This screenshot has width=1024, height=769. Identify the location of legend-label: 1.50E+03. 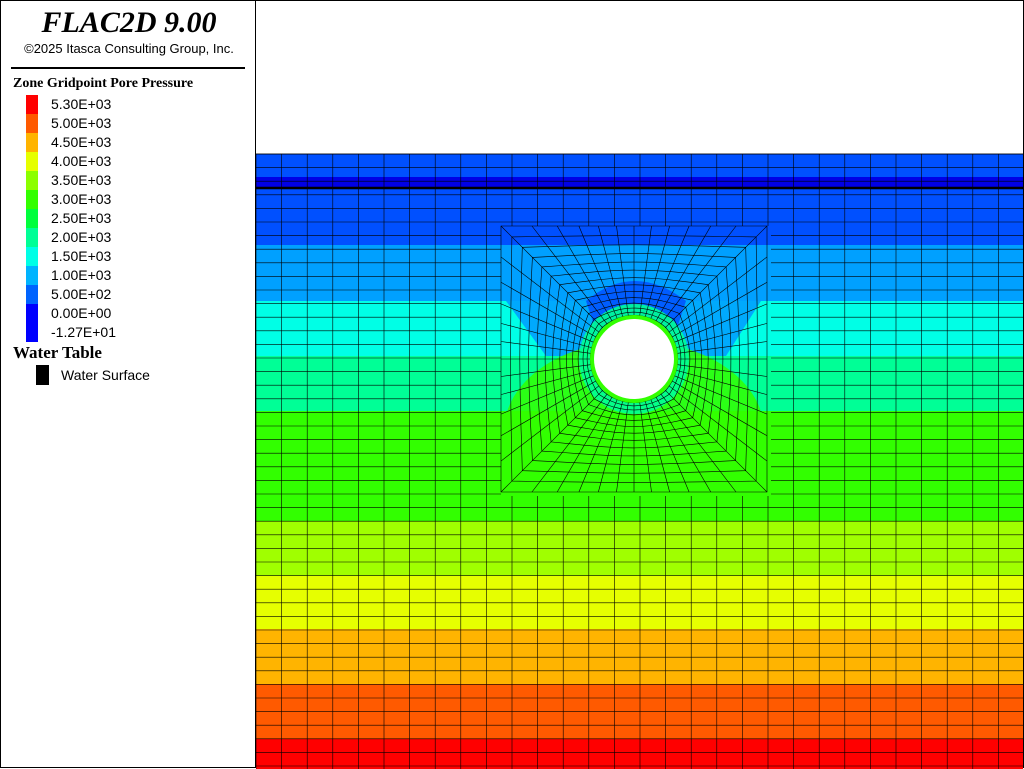
(81, 256).